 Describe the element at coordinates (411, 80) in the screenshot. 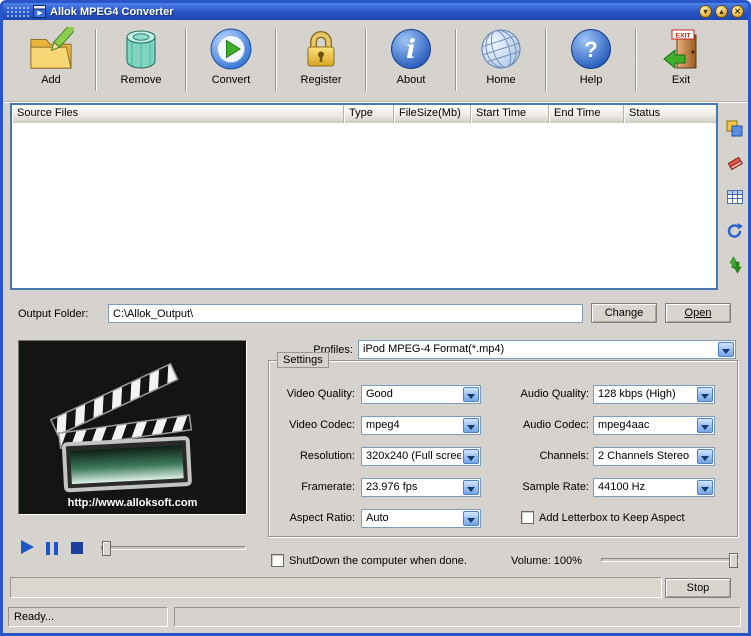

I see `toolbar-label-about: About` at that location.